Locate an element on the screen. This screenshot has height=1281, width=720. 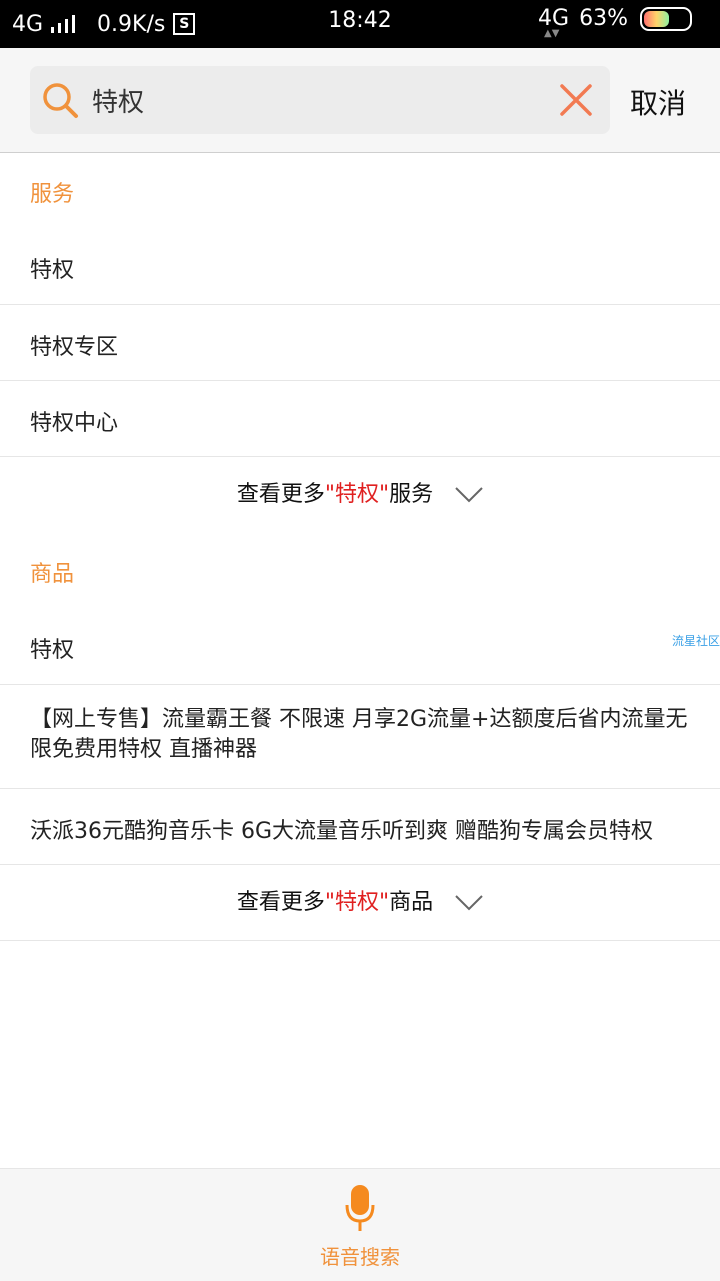
more-services-label: 查看更多 "特权" 服务 is located at coordinates (360, 495).